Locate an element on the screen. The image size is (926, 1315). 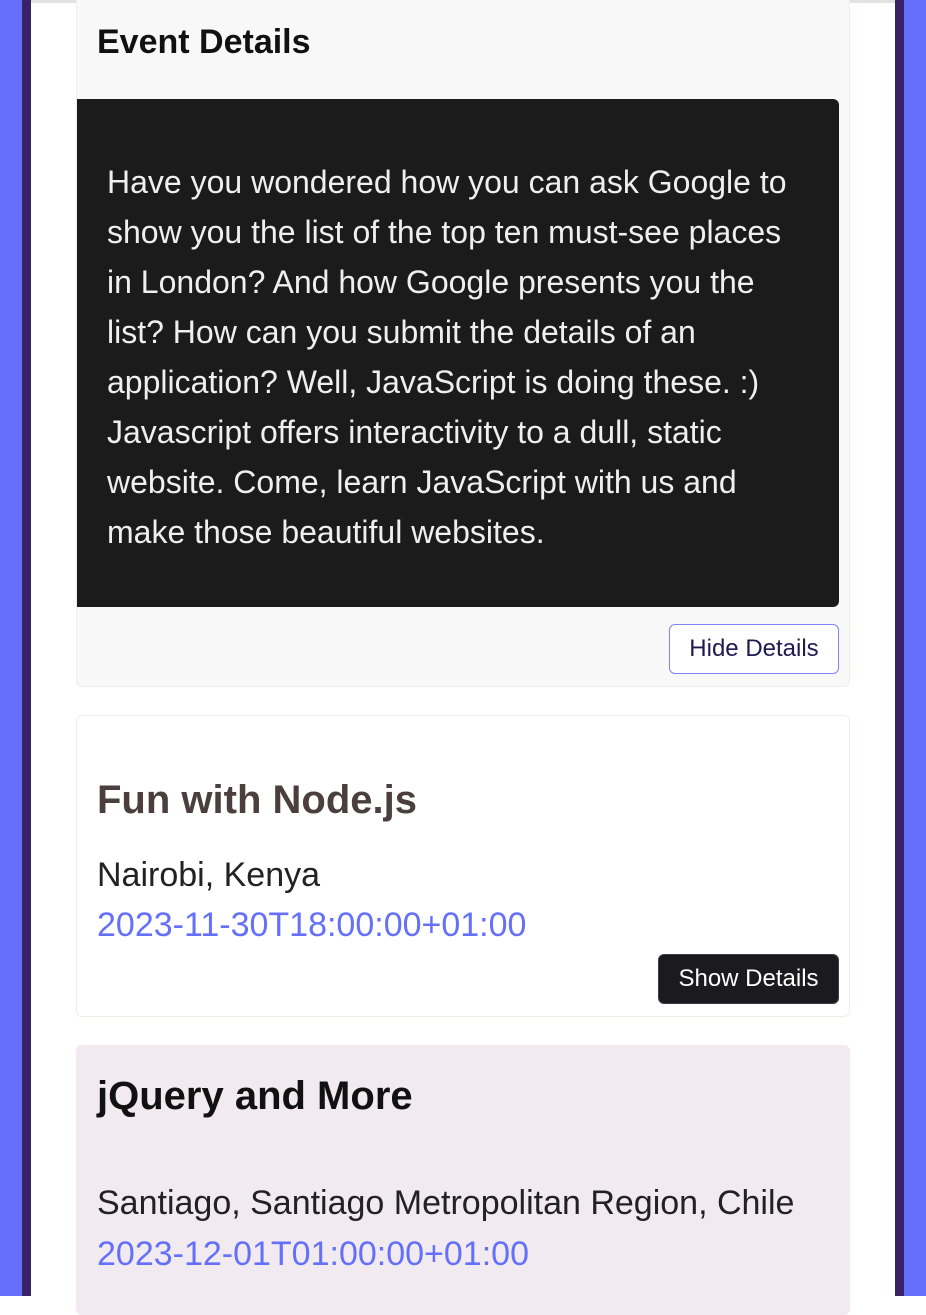
show-details-button: Show Details is located at coordinates (748, 979).